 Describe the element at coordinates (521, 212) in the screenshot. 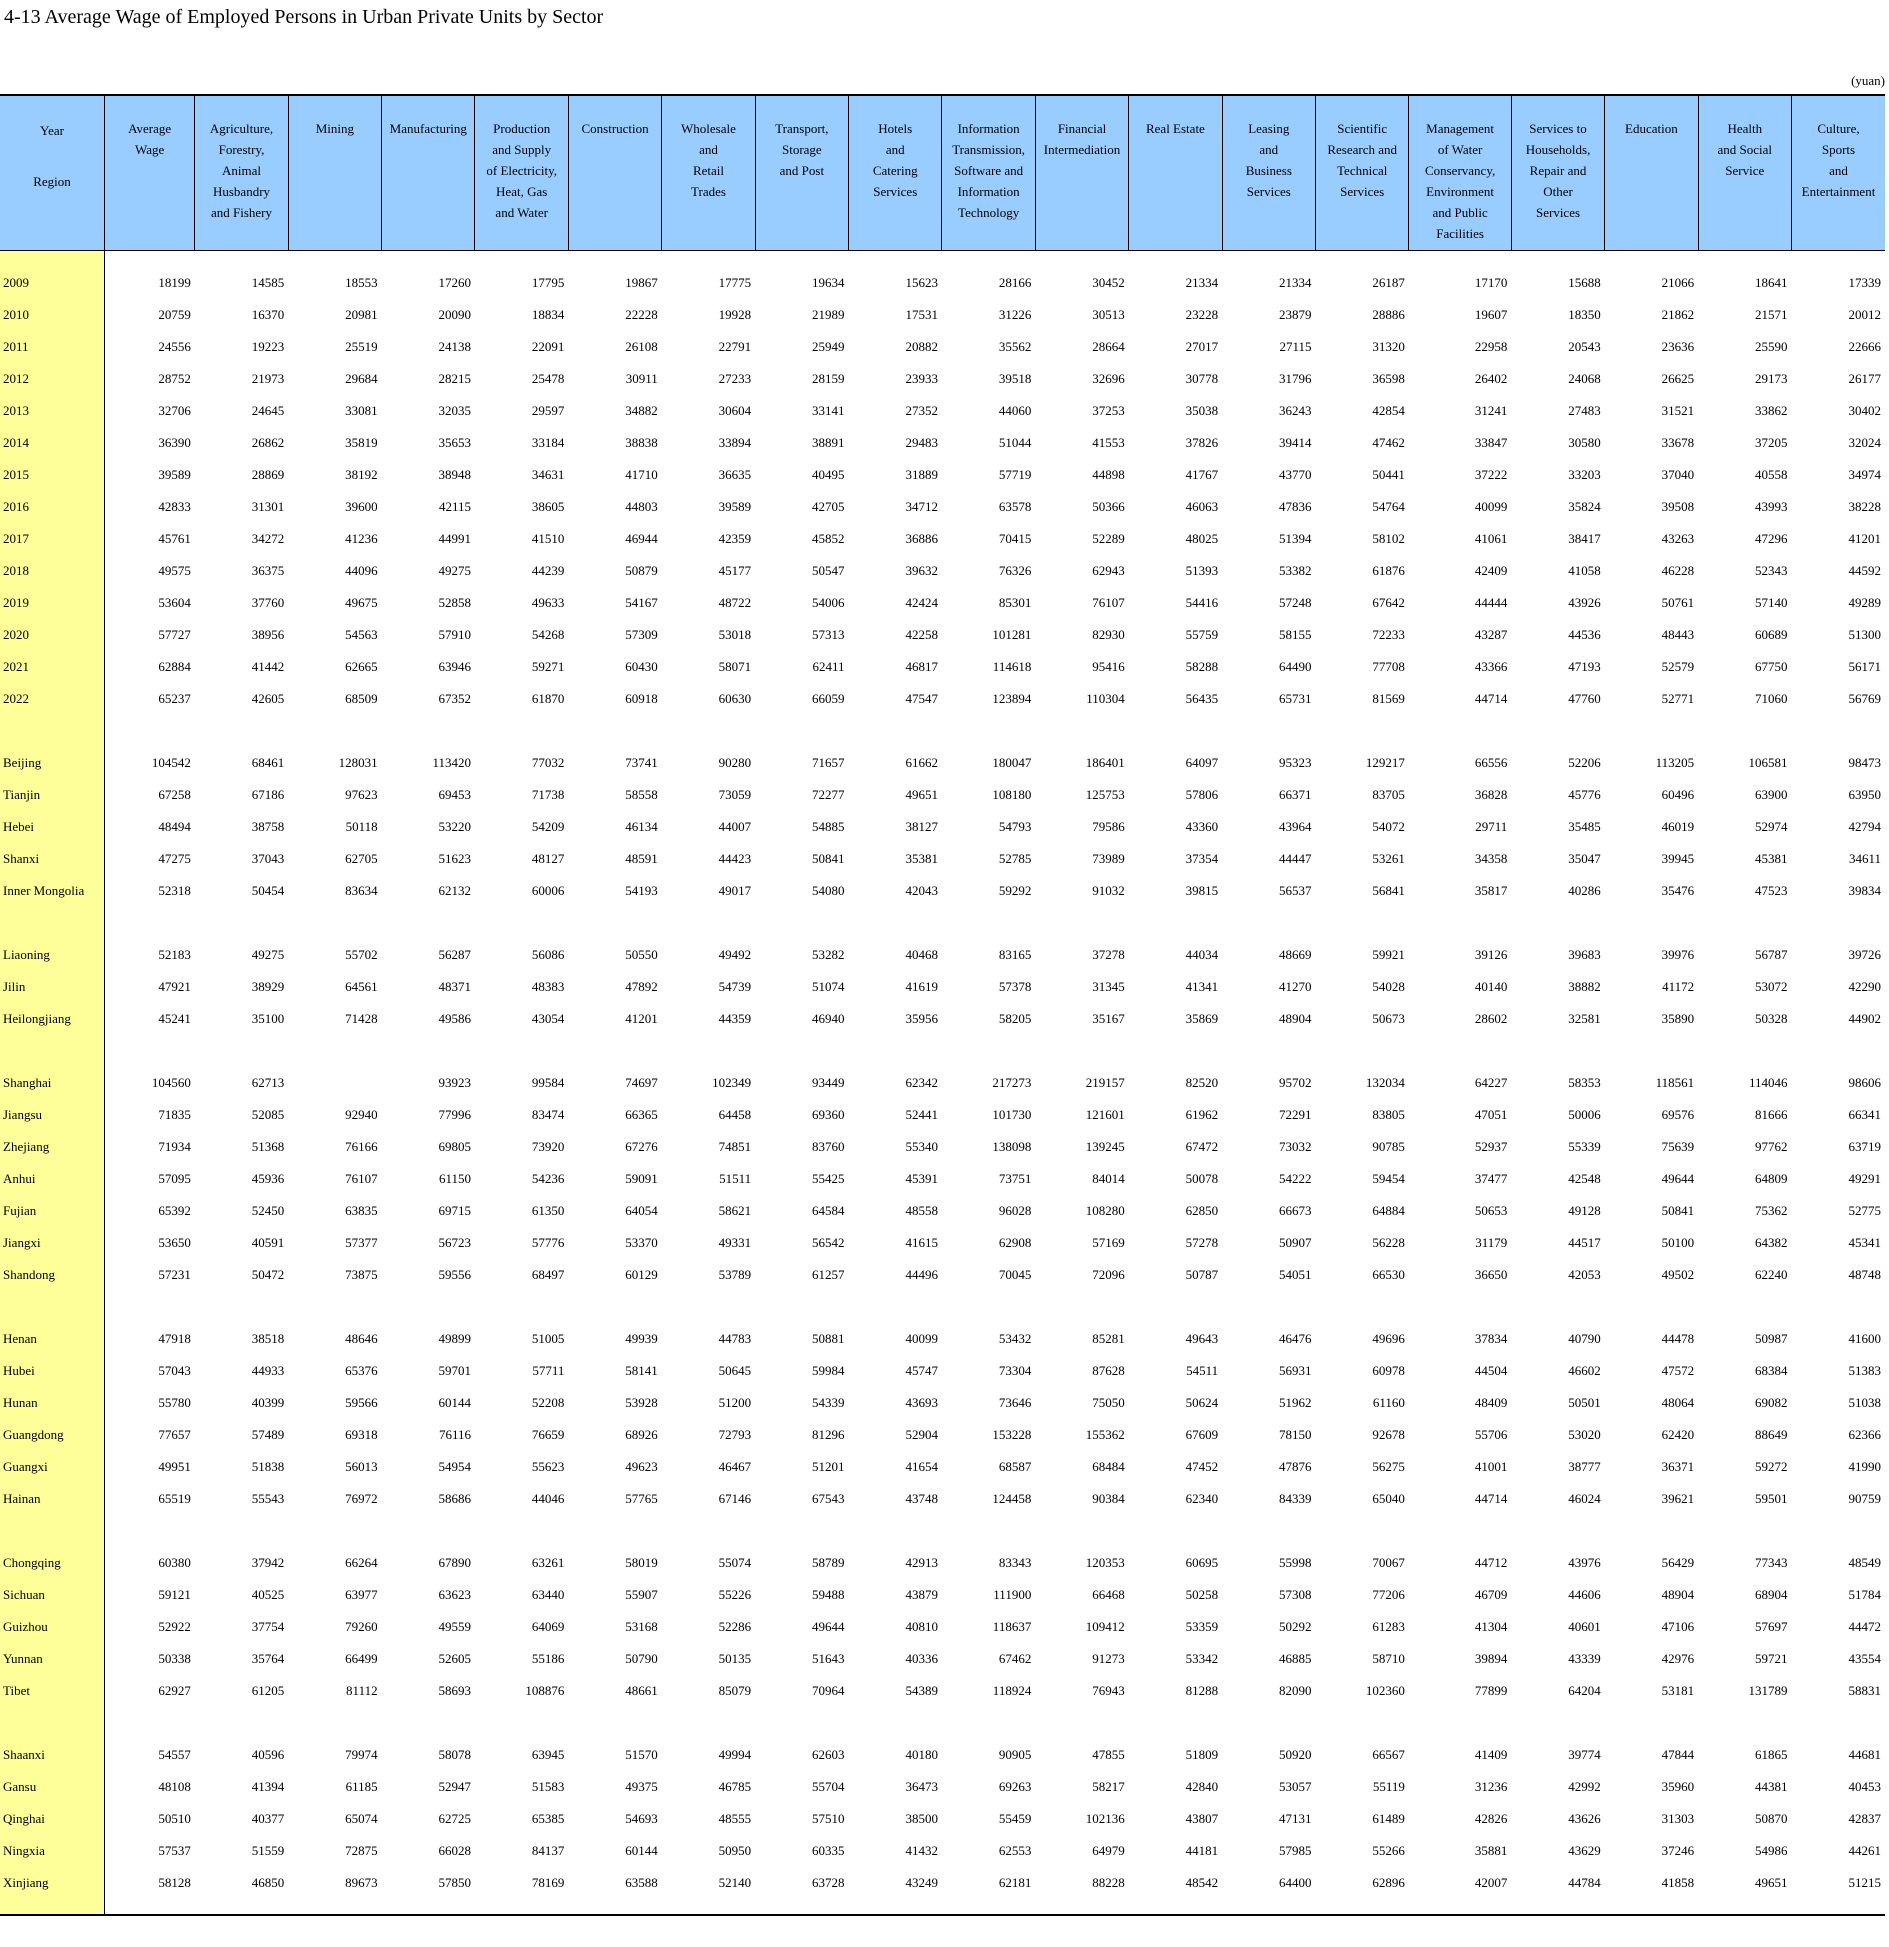

I see `column-header-line: and Water` at that location.